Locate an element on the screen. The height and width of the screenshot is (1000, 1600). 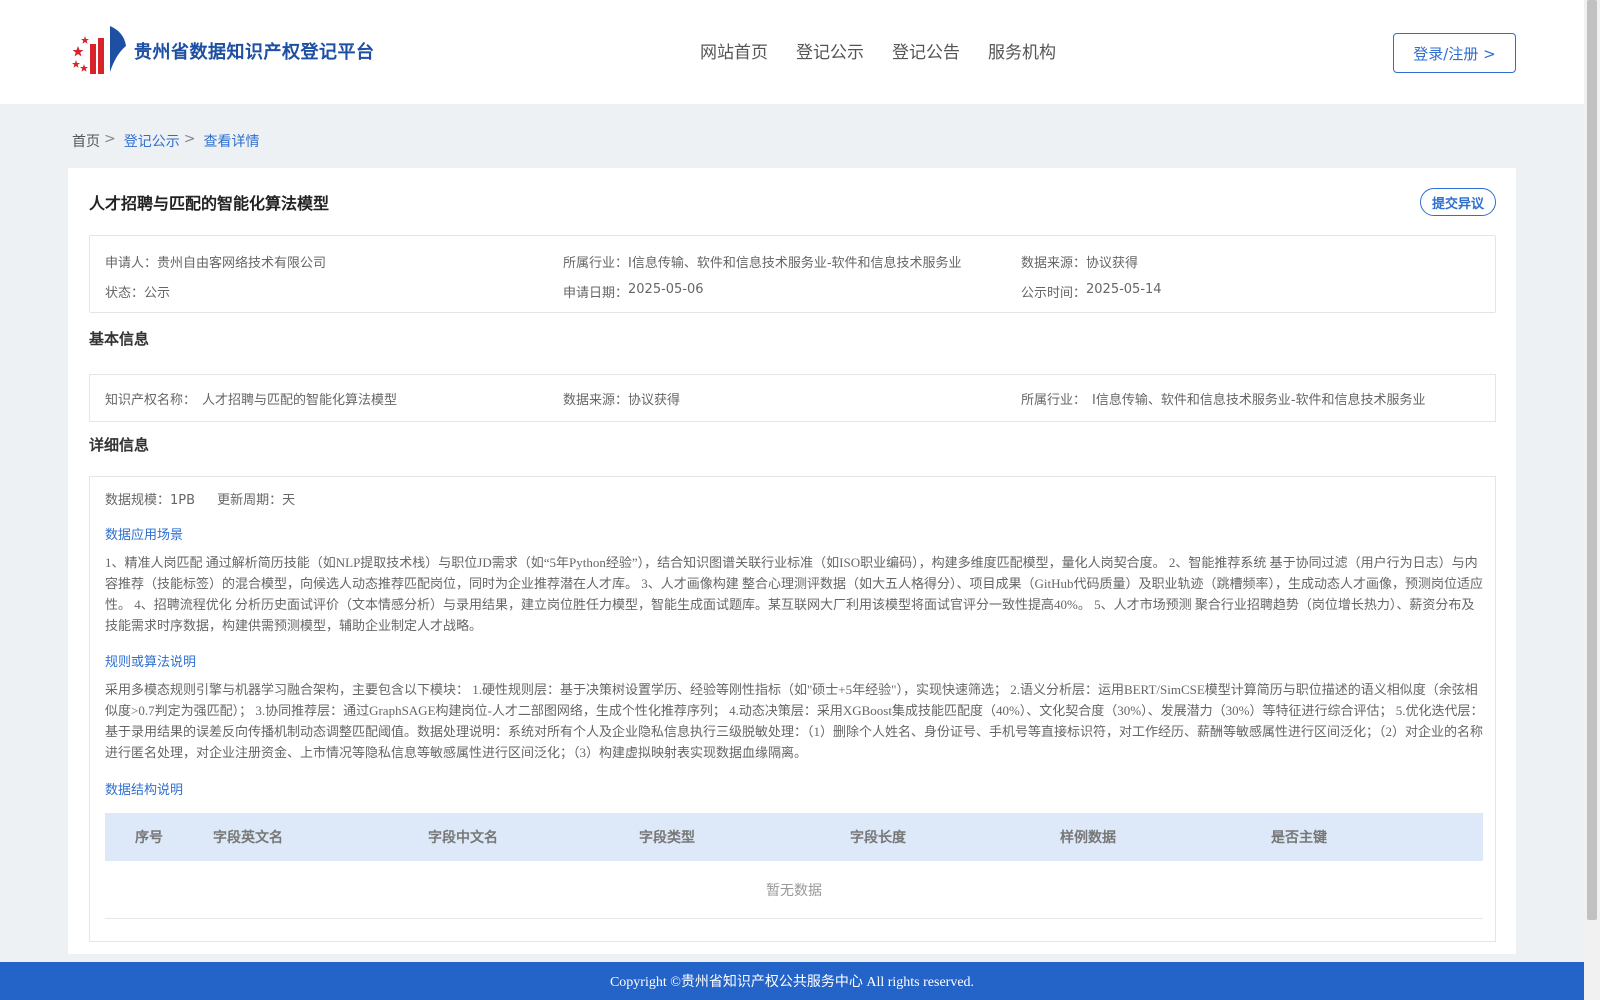
col-index: 序号 is located at coordinates (149, 838).